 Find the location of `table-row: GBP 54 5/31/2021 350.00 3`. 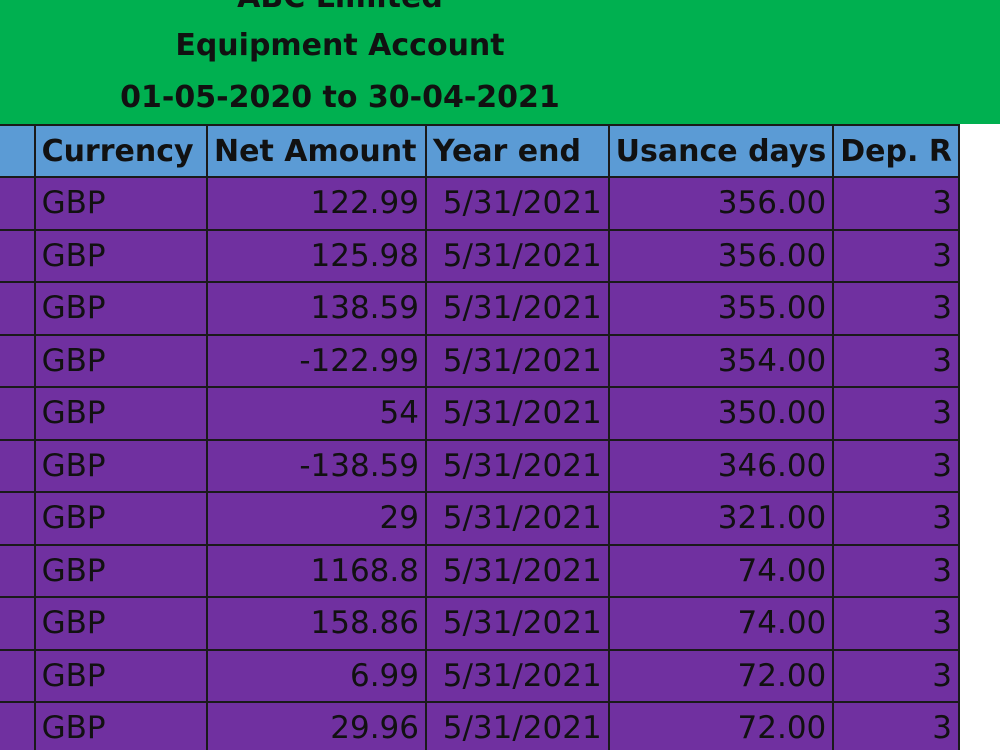

table-row: GBP 54 5/31/2021 350.00 3 is located at coordinates (480, 413).